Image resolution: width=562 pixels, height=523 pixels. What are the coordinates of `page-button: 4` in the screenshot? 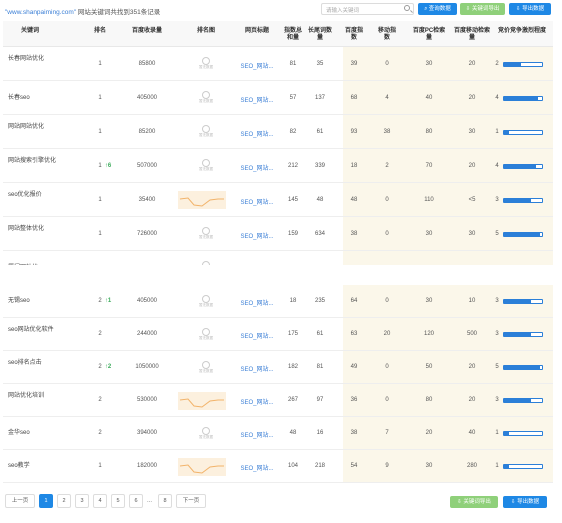 It's located at (100, 501).